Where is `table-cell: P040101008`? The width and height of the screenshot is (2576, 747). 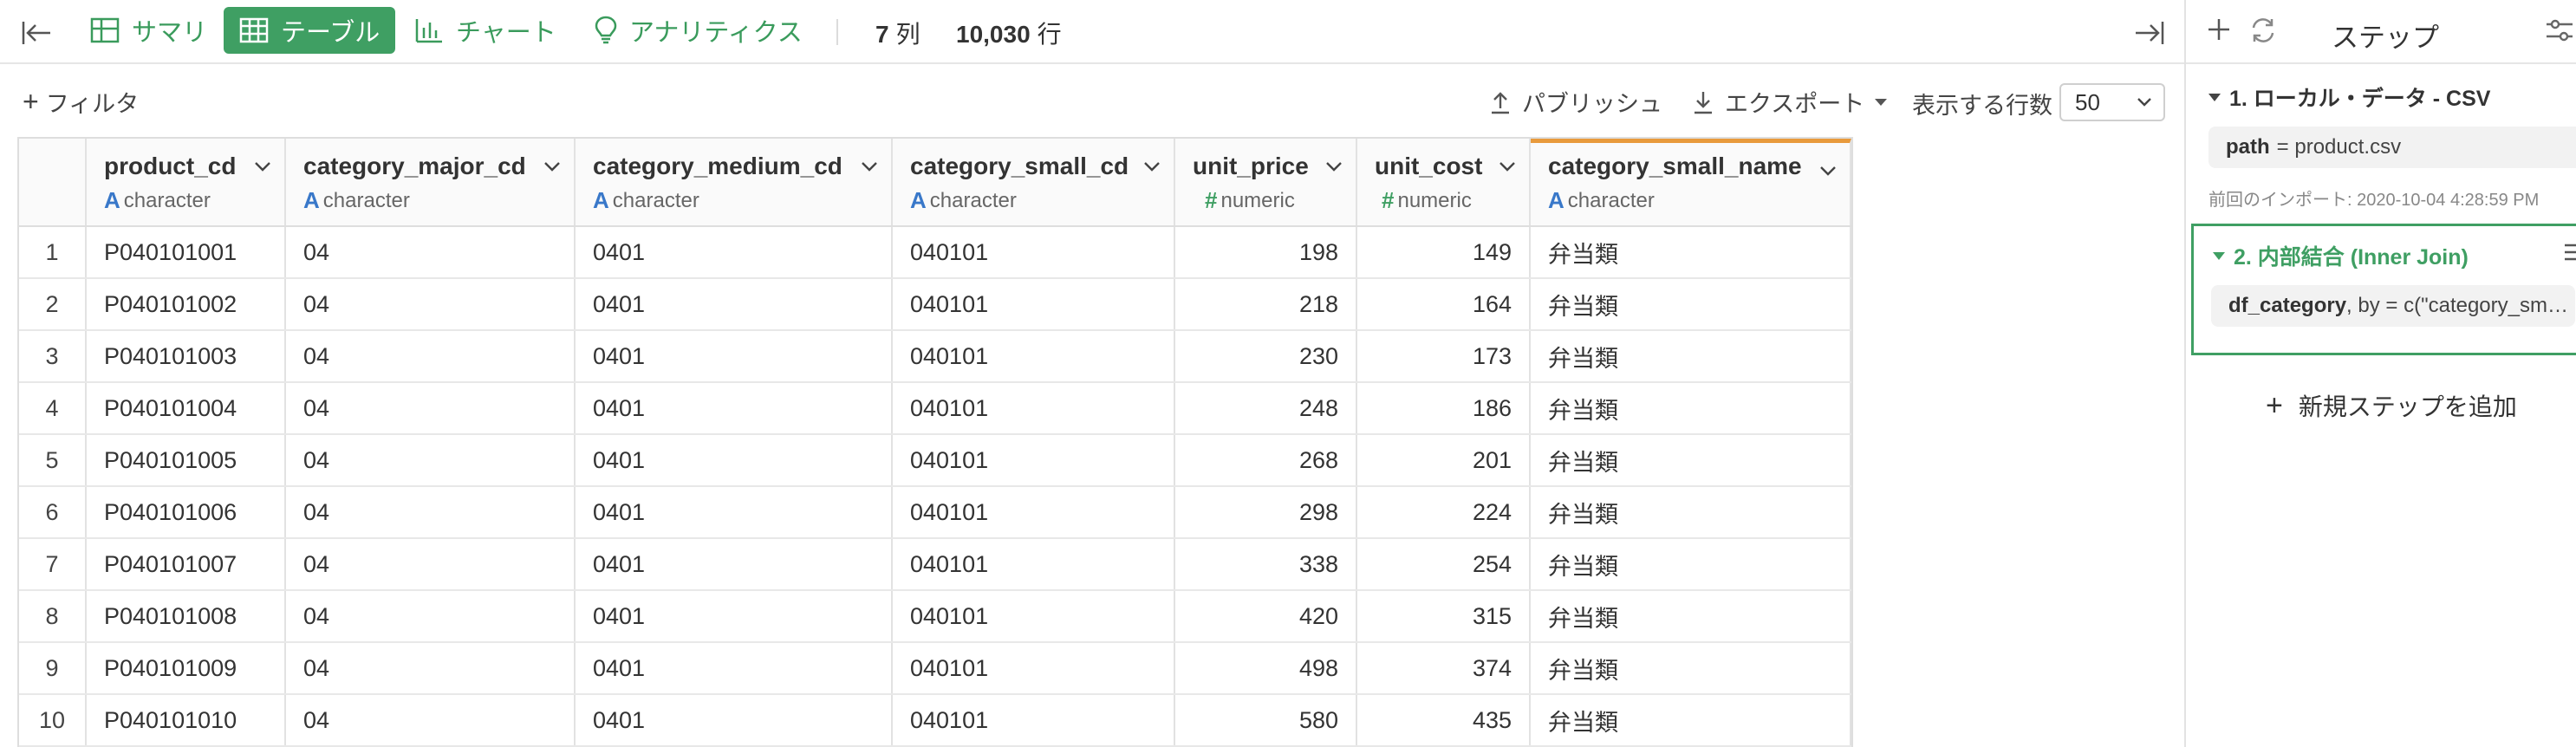 table-cell: P040101008 is located at coordinates (186, 616).